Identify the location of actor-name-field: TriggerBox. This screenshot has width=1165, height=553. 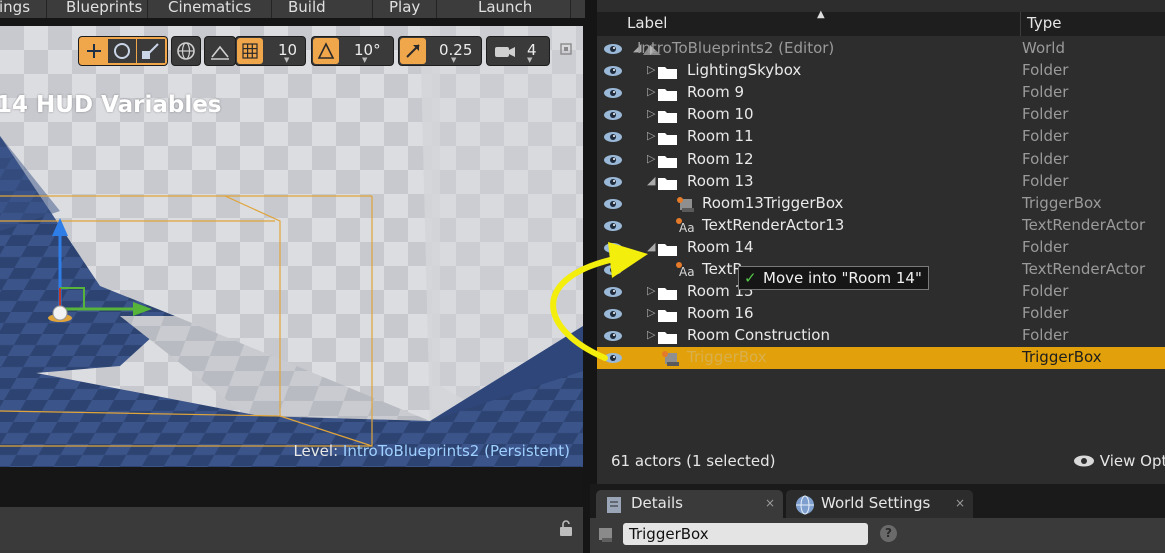
(745, 534).